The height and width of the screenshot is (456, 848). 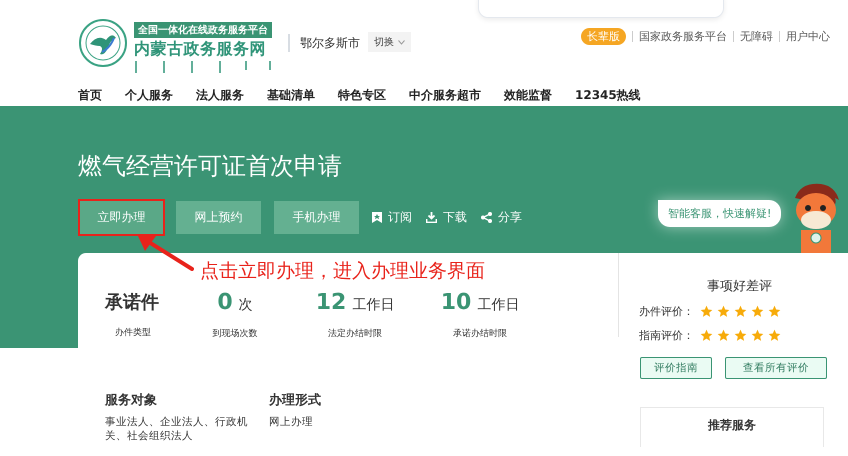 I want to click on site-name: 内蒙古政务服务网, so click(x=200, y=49).